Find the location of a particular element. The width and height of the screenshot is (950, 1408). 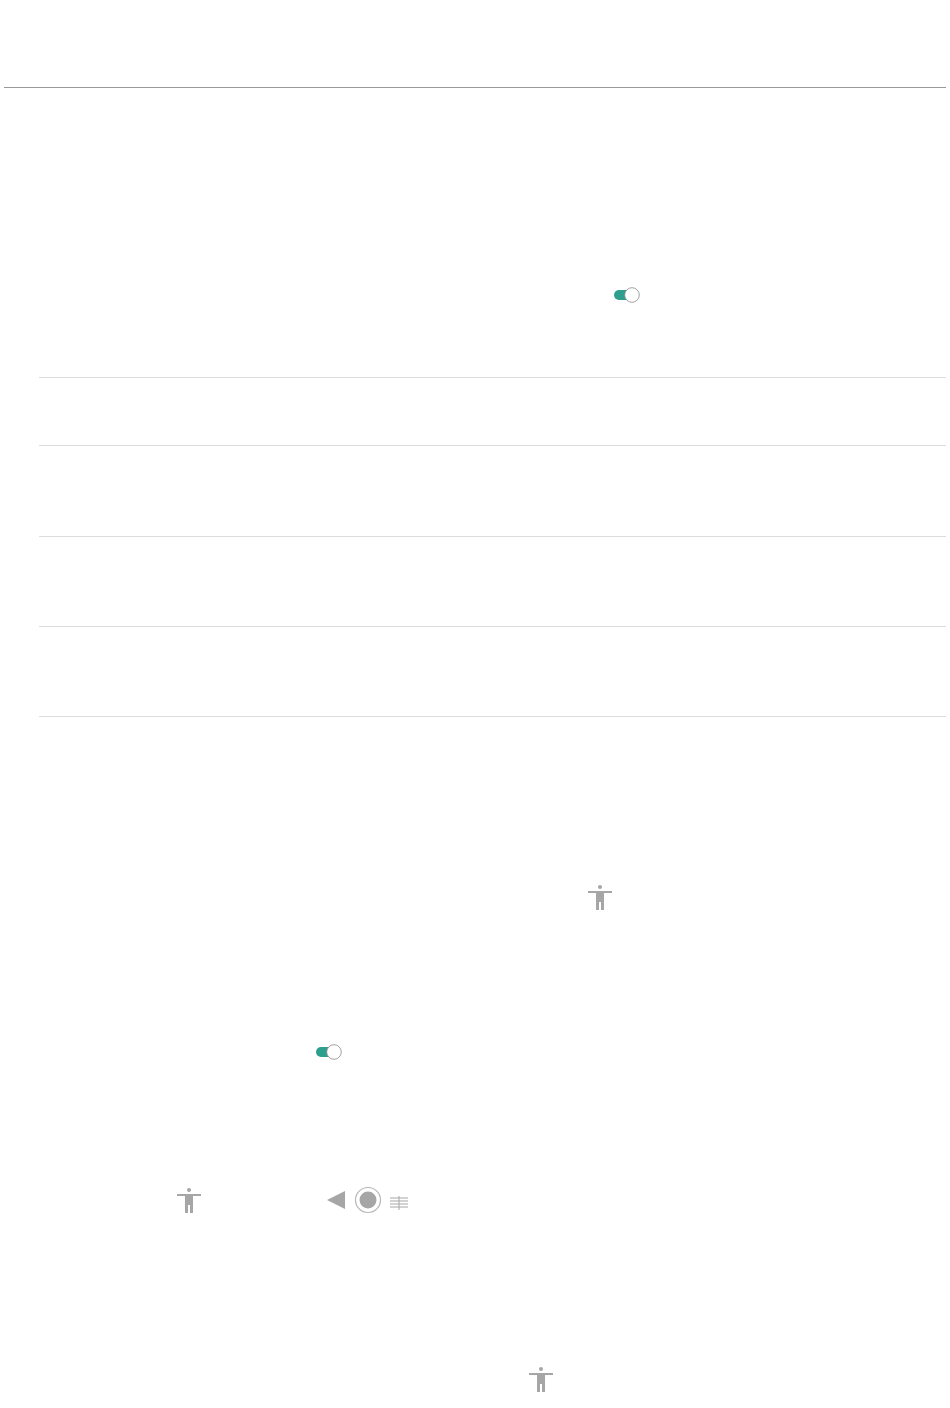

home-circle-icon is located at coordinates (368, 1200).